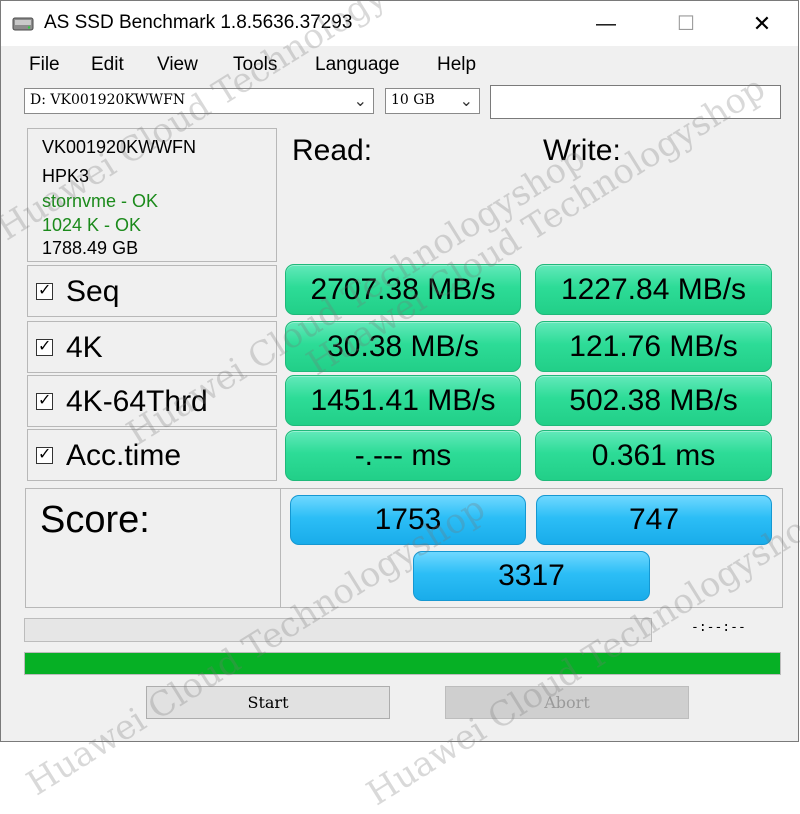  Describe the element at coordinates (653, 400) in the screenshot. I see `4k-64thrd-write-result: 502.38 MB/s` at that location.